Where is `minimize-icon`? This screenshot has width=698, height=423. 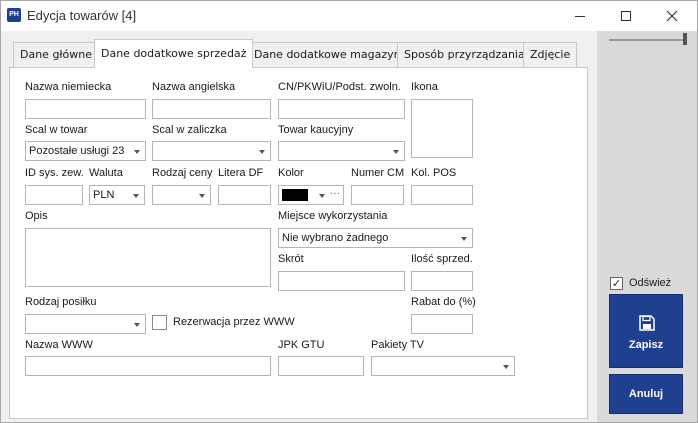 minimize-icon is located at coordinates (580, 16).